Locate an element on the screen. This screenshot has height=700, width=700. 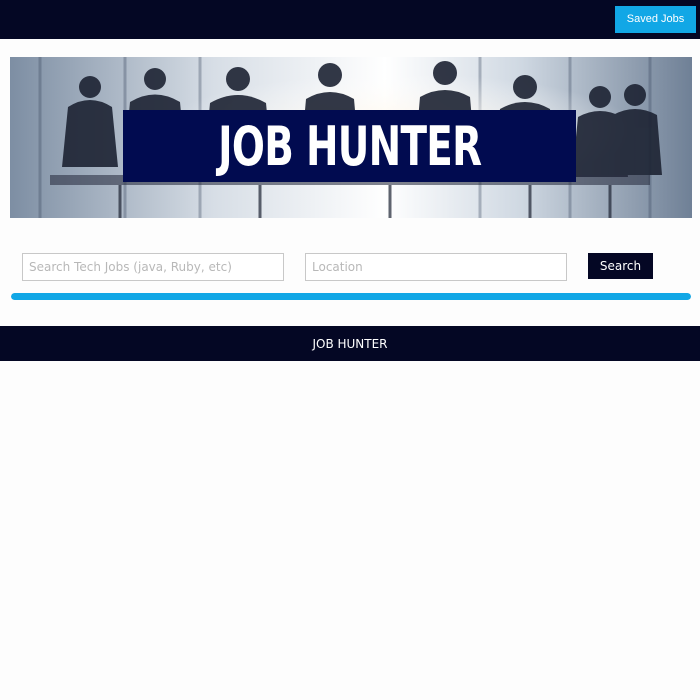
saved-jobs-button: Saved Jobs is located at coordinates (655, 19).